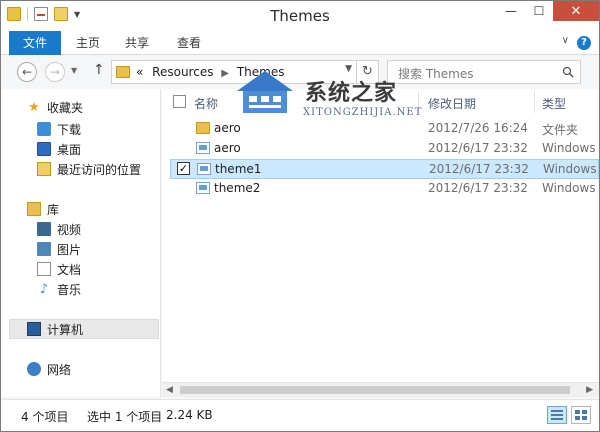 This screenshot has width=600, height=432. What do you see at coordinates (511, 11) in the screenshot?
I see `minimize-button: —` at bounding box center [511, 11].